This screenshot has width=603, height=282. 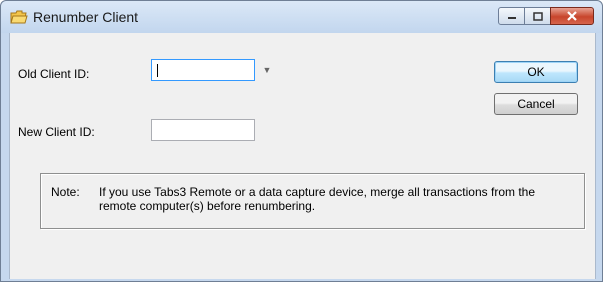 What do you see at coordinates (203, 70) in the screenshot?
I see `old-client-id-input` at bounding box center [203, 70].